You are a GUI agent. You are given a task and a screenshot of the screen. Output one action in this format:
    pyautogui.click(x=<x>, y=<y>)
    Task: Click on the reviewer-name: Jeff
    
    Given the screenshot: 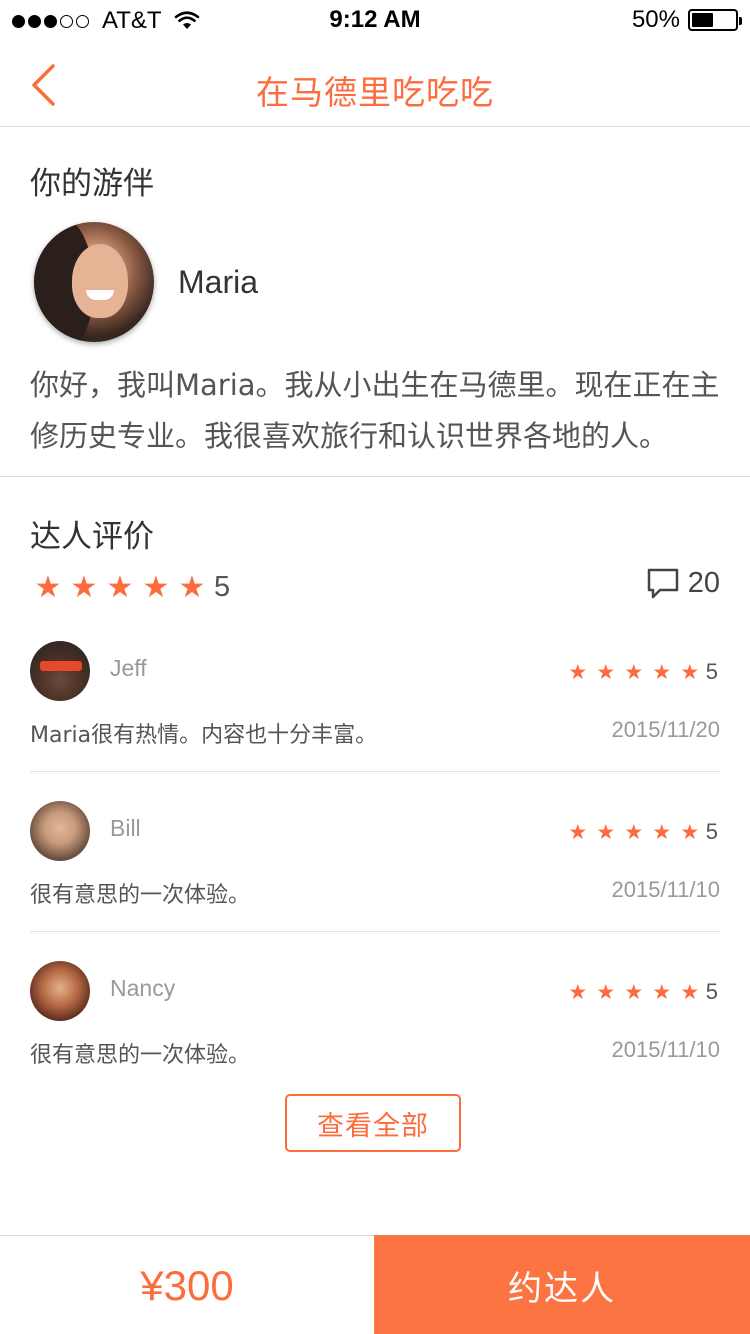 What is the action you would take?
    pyautogui.click(x=128, y=668)
    